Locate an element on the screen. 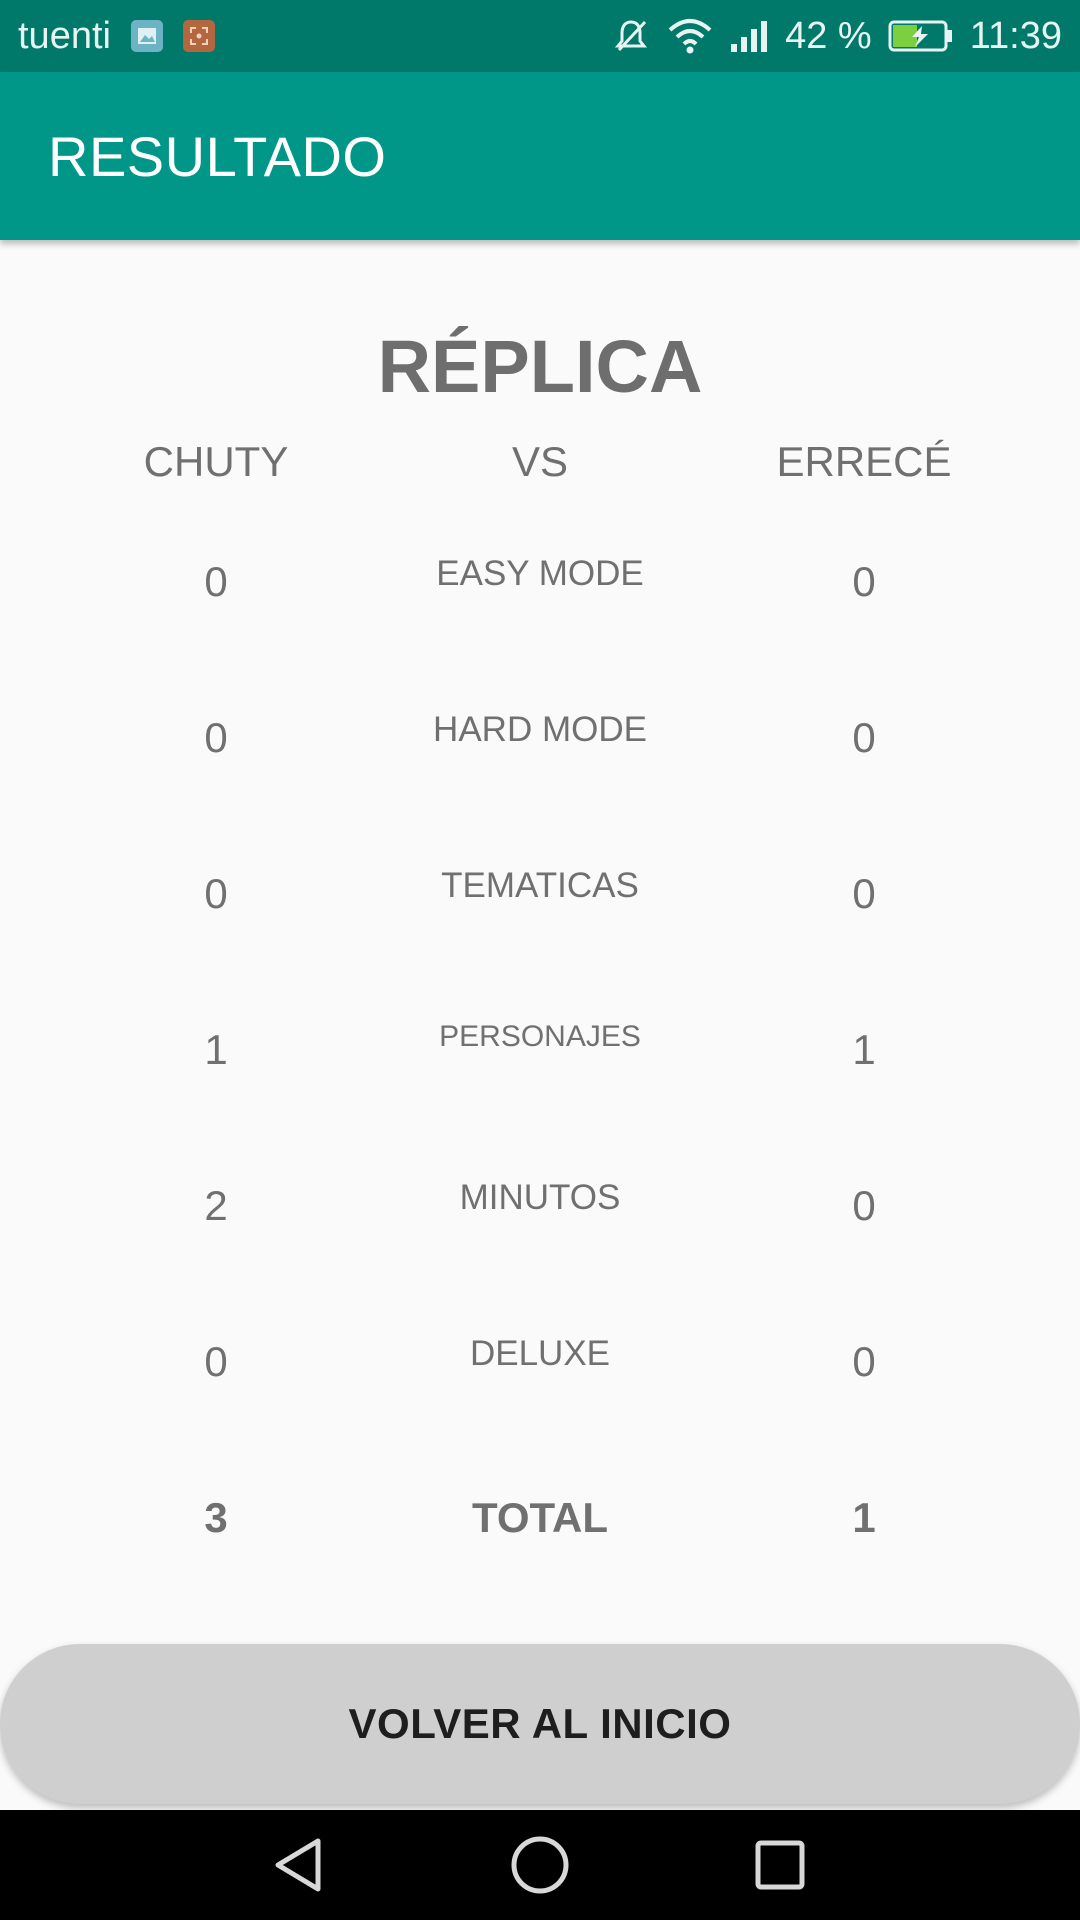  recents-icon is located at coordinates (780, 1865).